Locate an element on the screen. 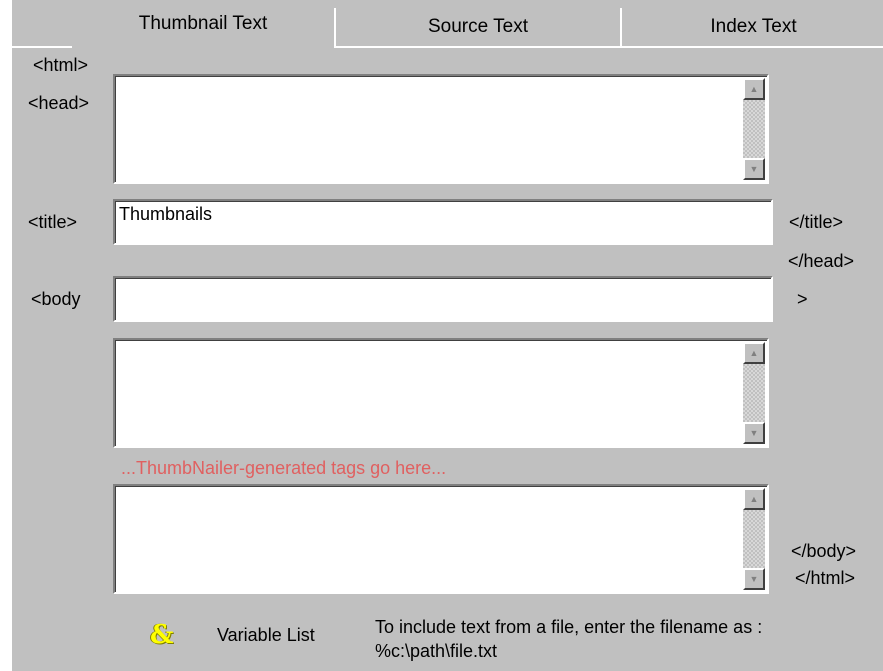 The image size is (883, 671). tab-index-text: Index Text is located at coordinates (751, 27).